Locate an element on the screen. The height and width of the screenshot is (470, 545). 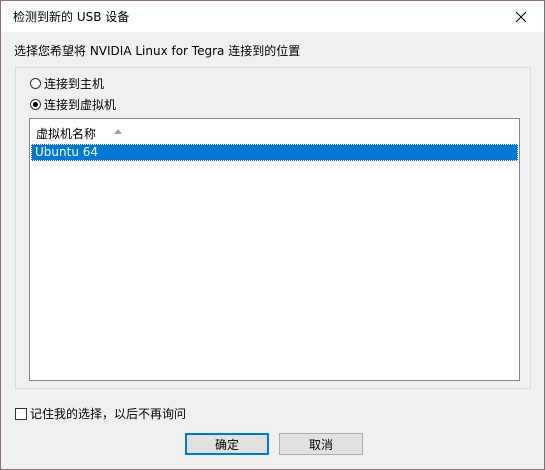
vm-list-item: Ubuntu 64 is located at coordinates (274, 152).